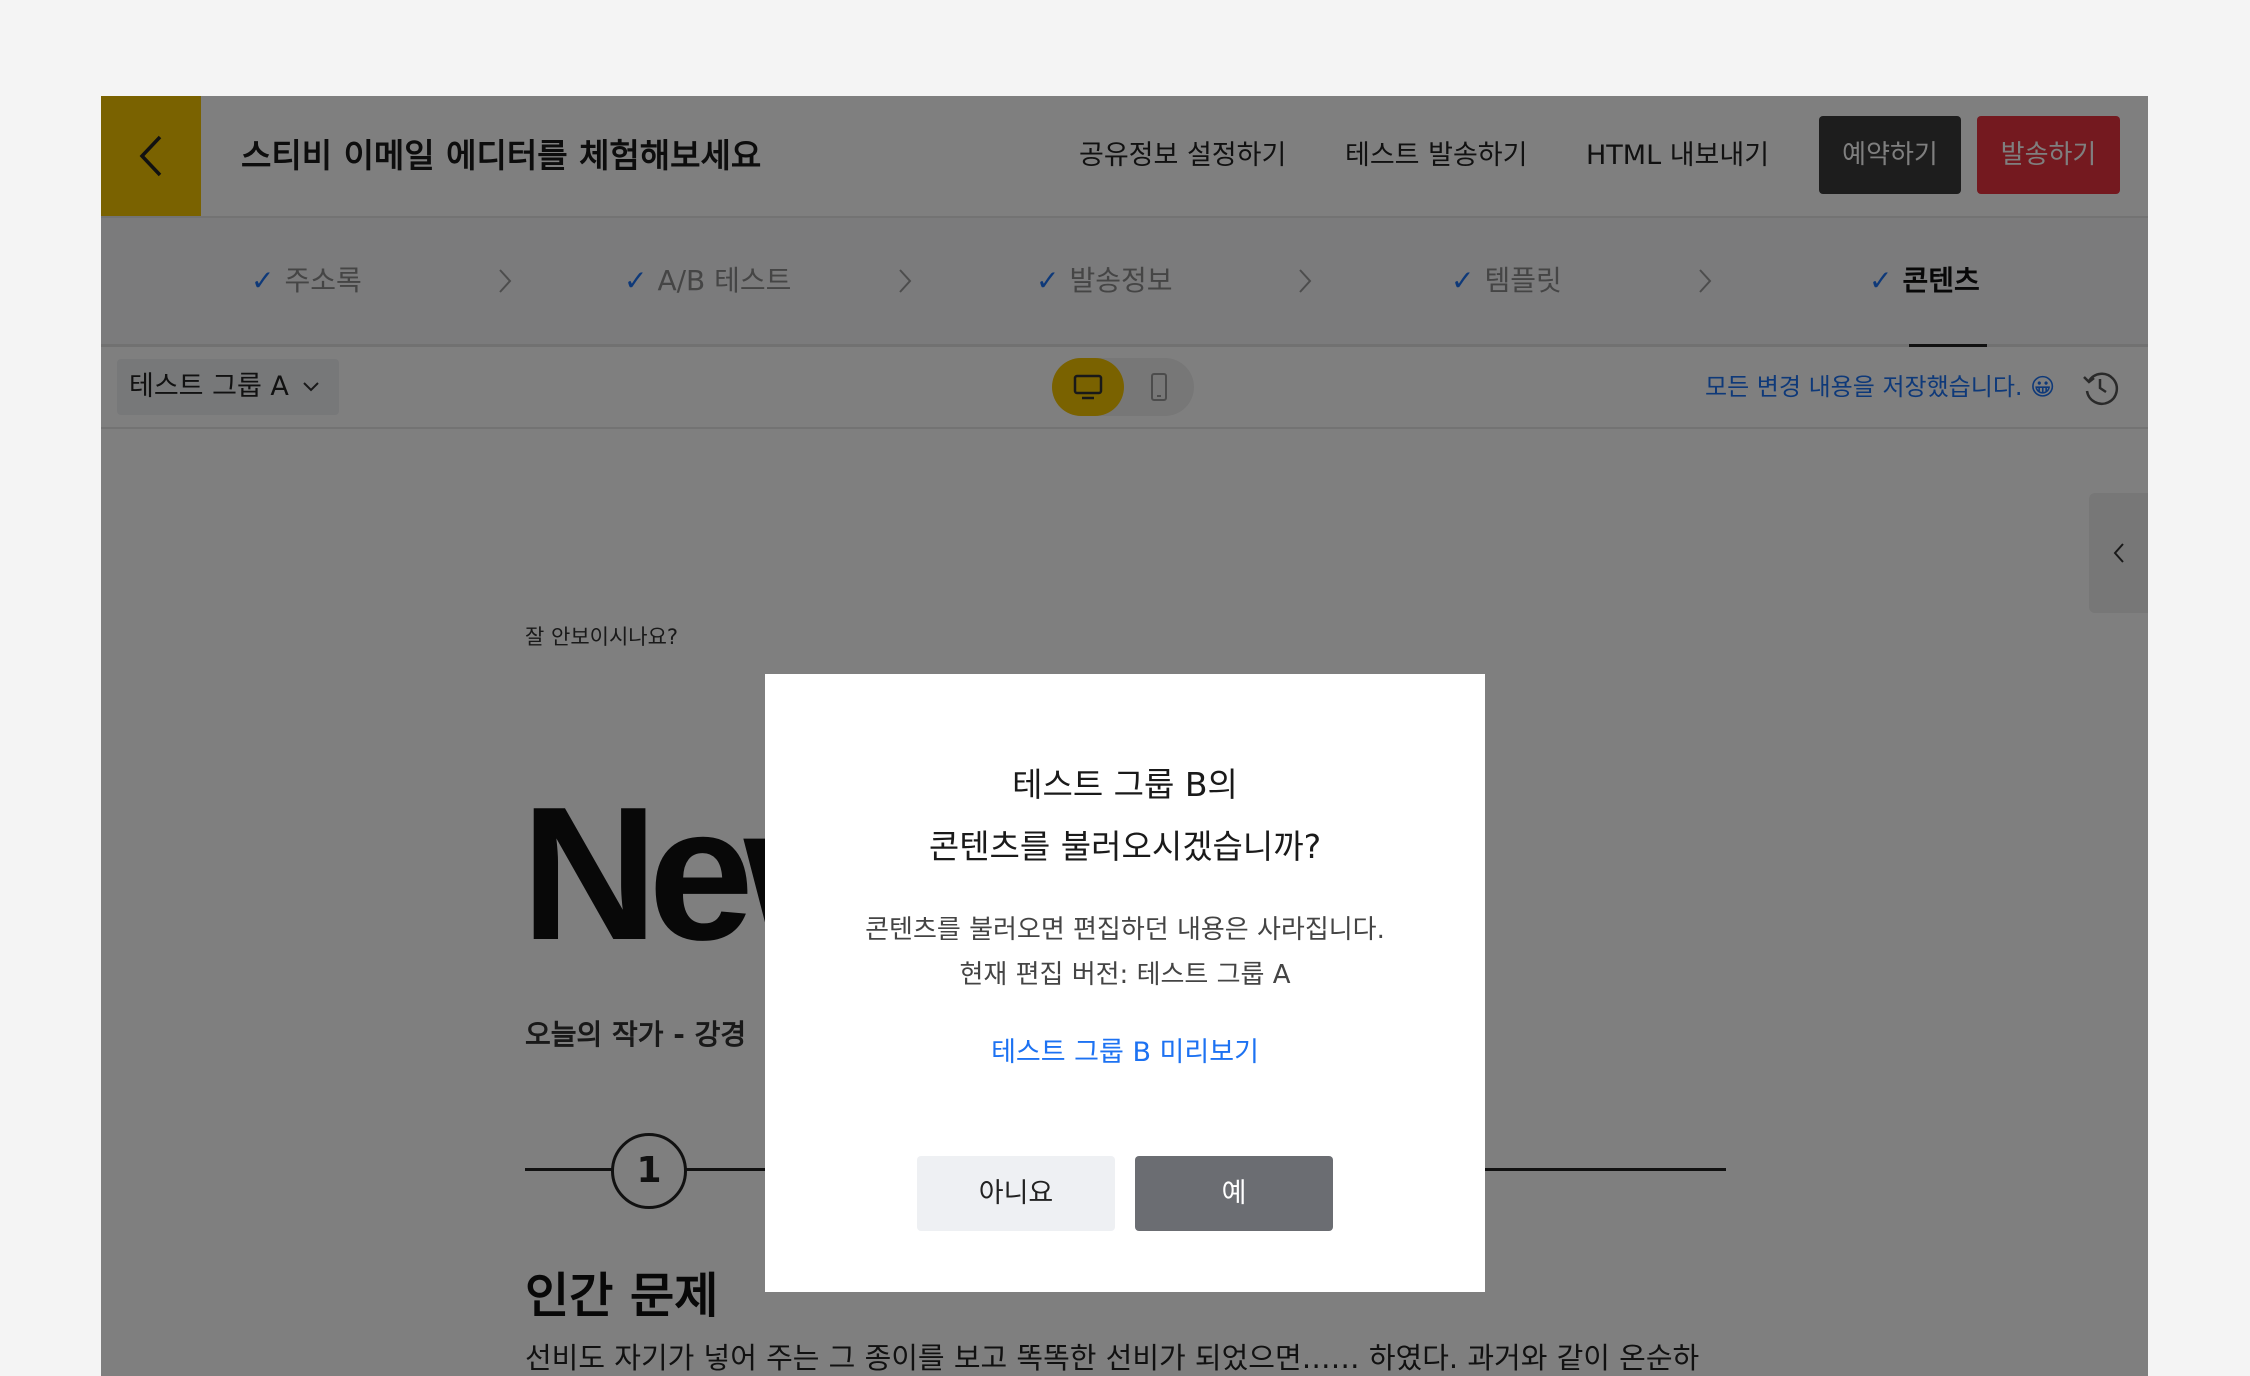 This screenshot has width=2250, height=1376. What do you see at coordinates (1234, 1193) in the screenshot?
I see `yes-button: 예` at bounding box center [1234, 1193].